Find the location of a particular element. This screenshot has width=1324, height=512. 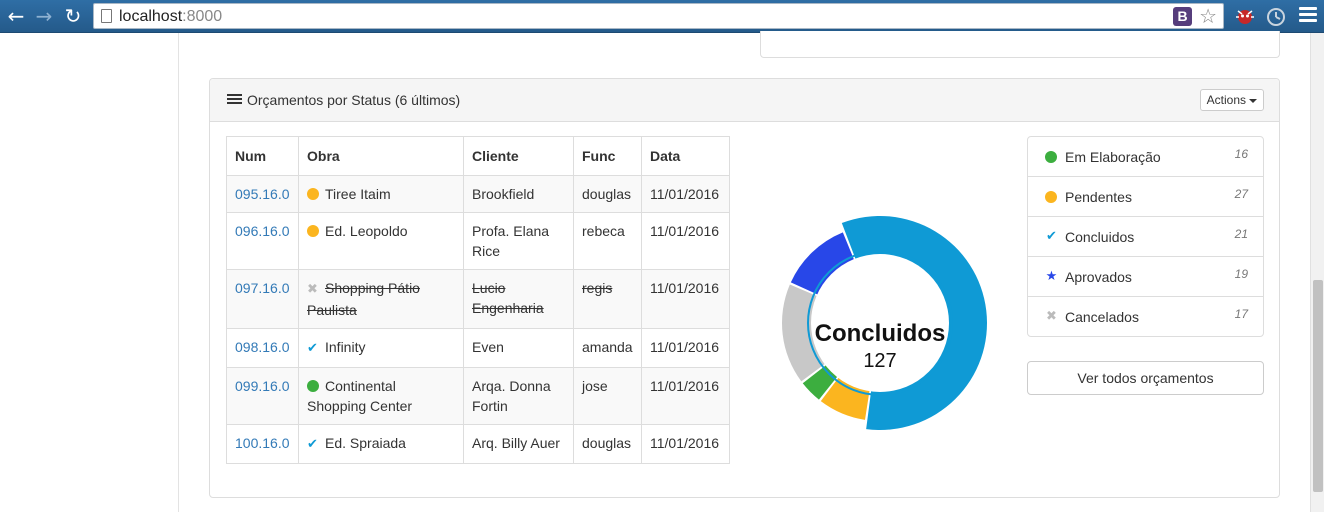

cell-cliente: Profa. Elana Rice is located at coordinates (518, 241).